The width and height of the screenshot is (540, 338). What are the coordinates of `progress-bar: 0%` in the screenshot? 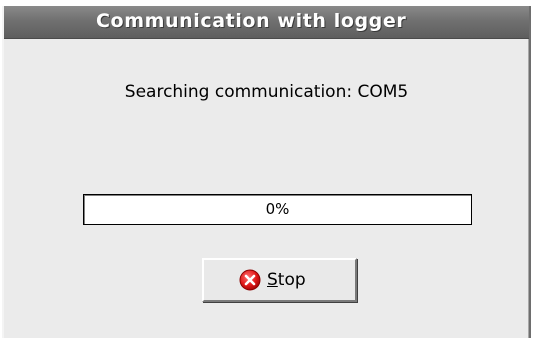 It's located at (277, 209).